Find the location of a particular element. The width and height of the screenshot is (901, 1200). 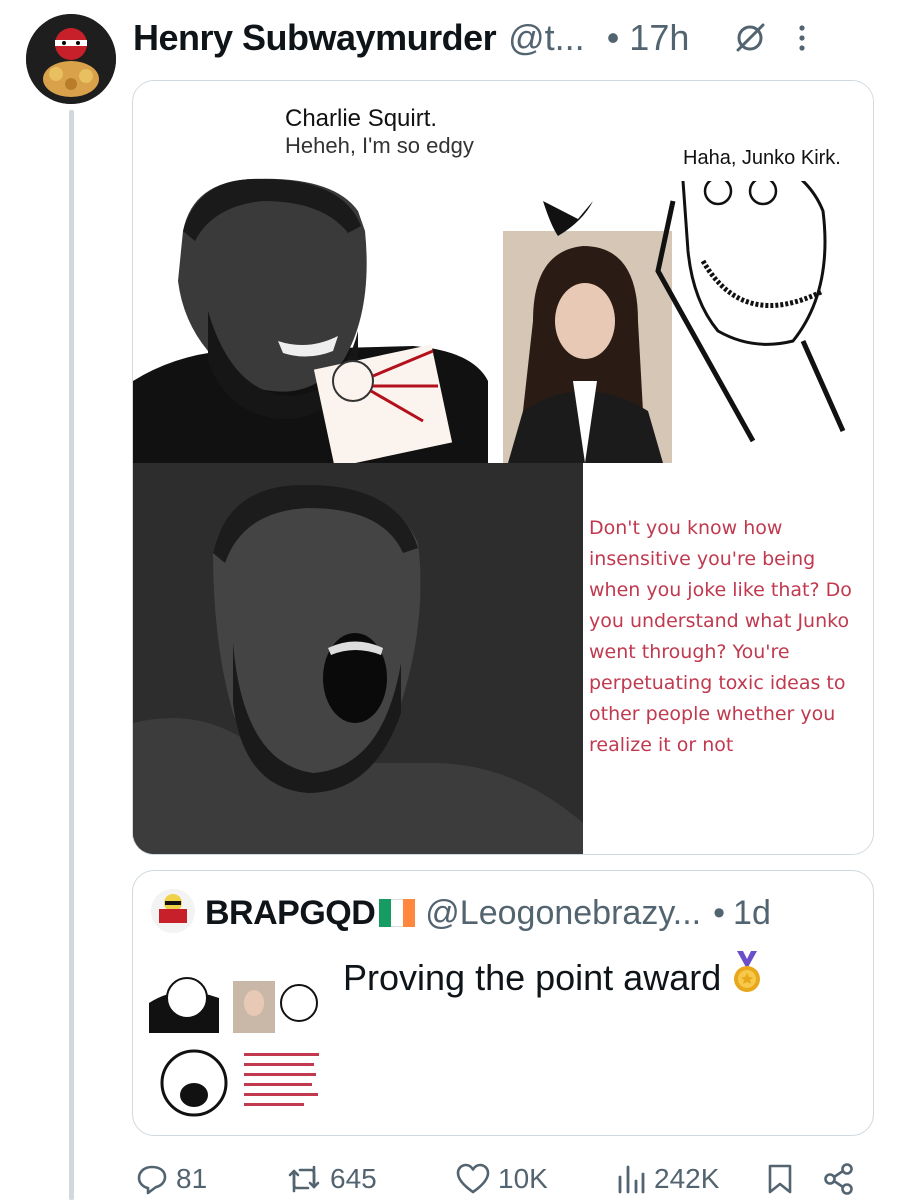

meme-caption-line: Heheh, I'm so edgy is located at coordinates (379, 145).